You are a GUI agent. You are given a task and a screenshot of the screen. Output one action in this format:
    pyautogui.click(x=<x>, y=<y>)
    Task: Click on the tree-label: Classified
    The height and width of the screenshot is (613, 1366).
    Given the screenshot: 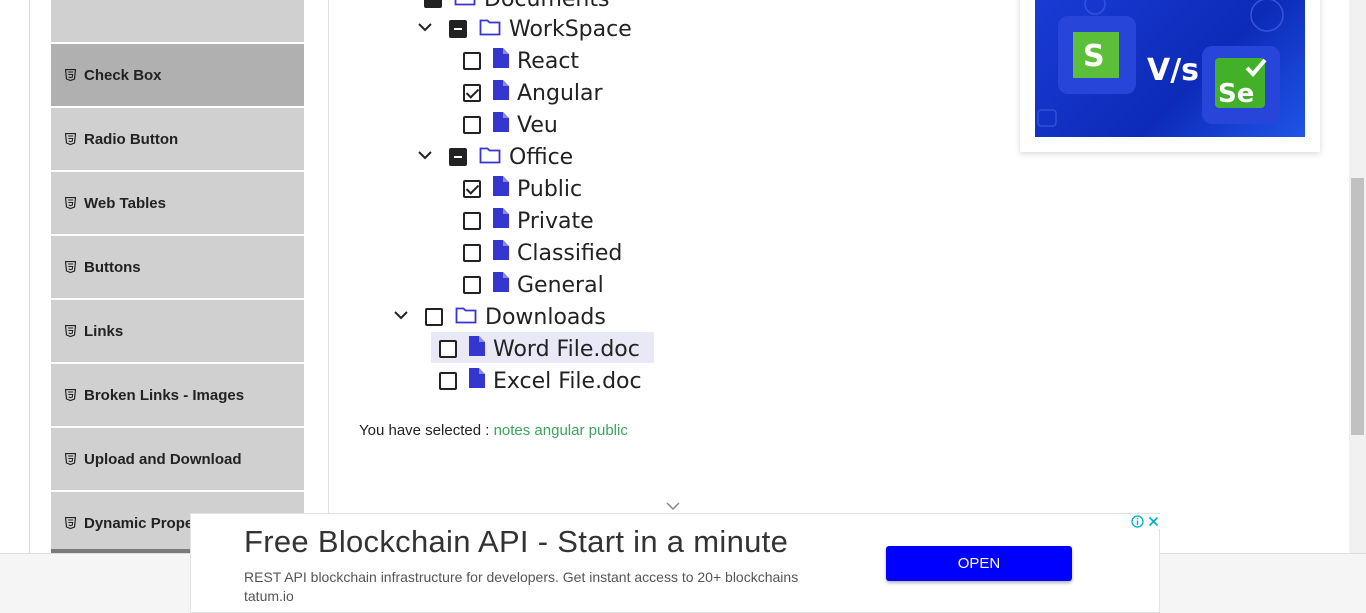 What is the action you would take?
    pyautogui.click(x=570, y=253)
    